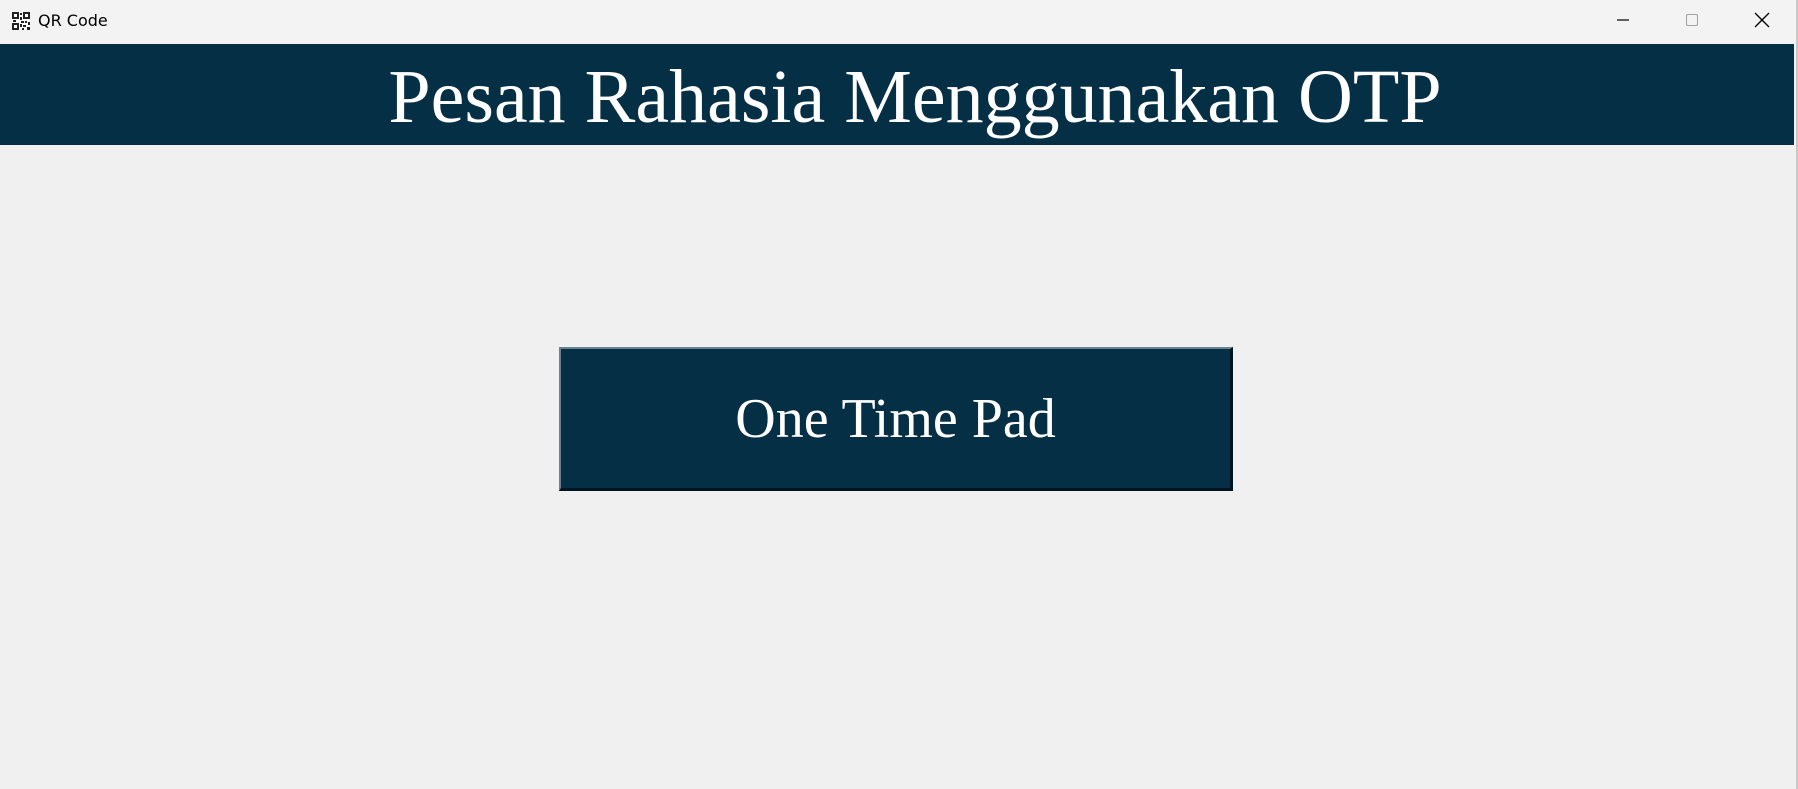 This screenshot has width=1798, height=789. Describe the element at coordinates (21, 21) in the screenshot. I see `qr-code-icon` at that location.